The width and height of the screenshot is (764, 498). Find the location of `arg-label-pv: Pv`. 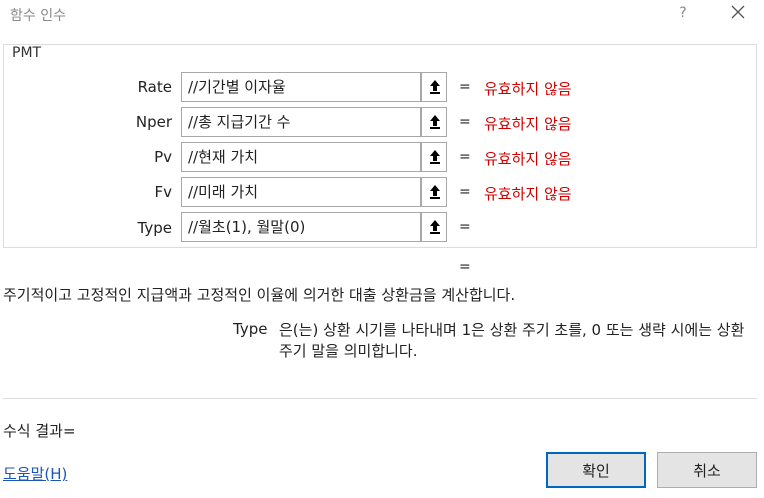

arg-label-pv: Pv is located at coordinates (163, 157).